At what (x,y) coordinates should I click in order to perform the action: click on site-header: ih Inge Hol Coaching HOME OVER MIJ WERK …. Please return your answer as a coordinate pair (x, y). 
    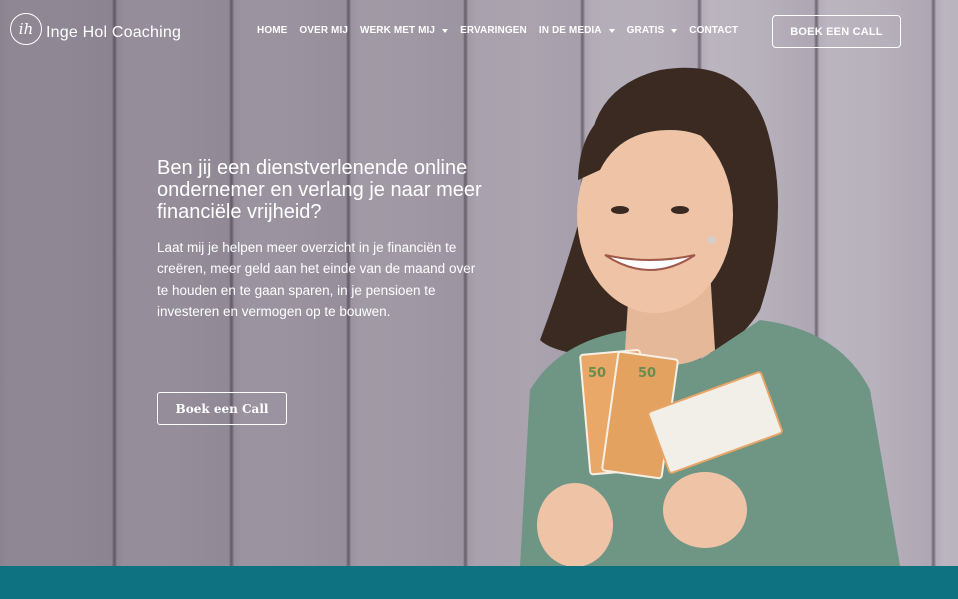
    Looking at the image, I should click on (479, 31).